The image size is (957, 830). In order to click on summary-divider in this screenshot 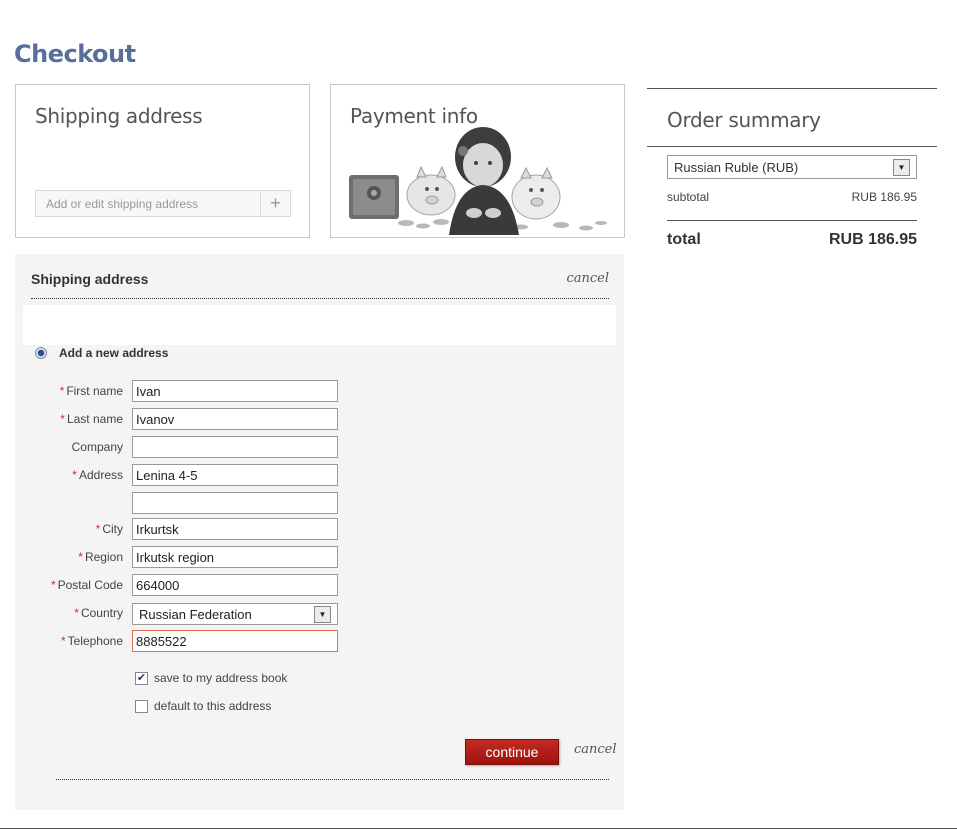, I will do `click(792, 146)`.